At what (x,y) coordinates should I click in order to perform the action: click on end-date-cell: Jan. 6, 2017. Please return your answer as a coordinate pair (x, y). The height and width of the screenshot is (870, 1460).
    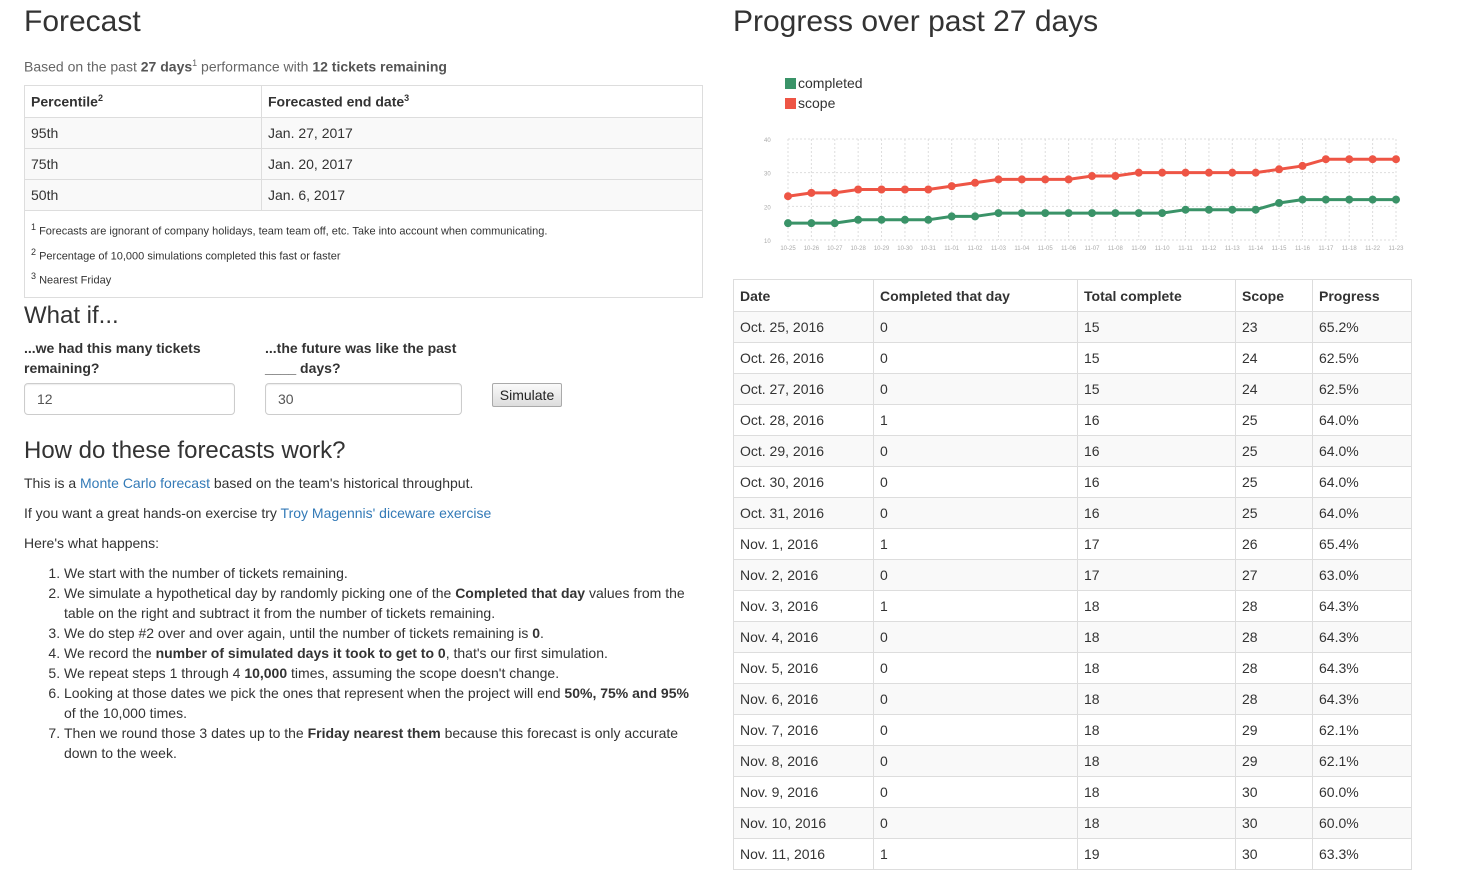
    Looking at the image, I should click on (482, 195).